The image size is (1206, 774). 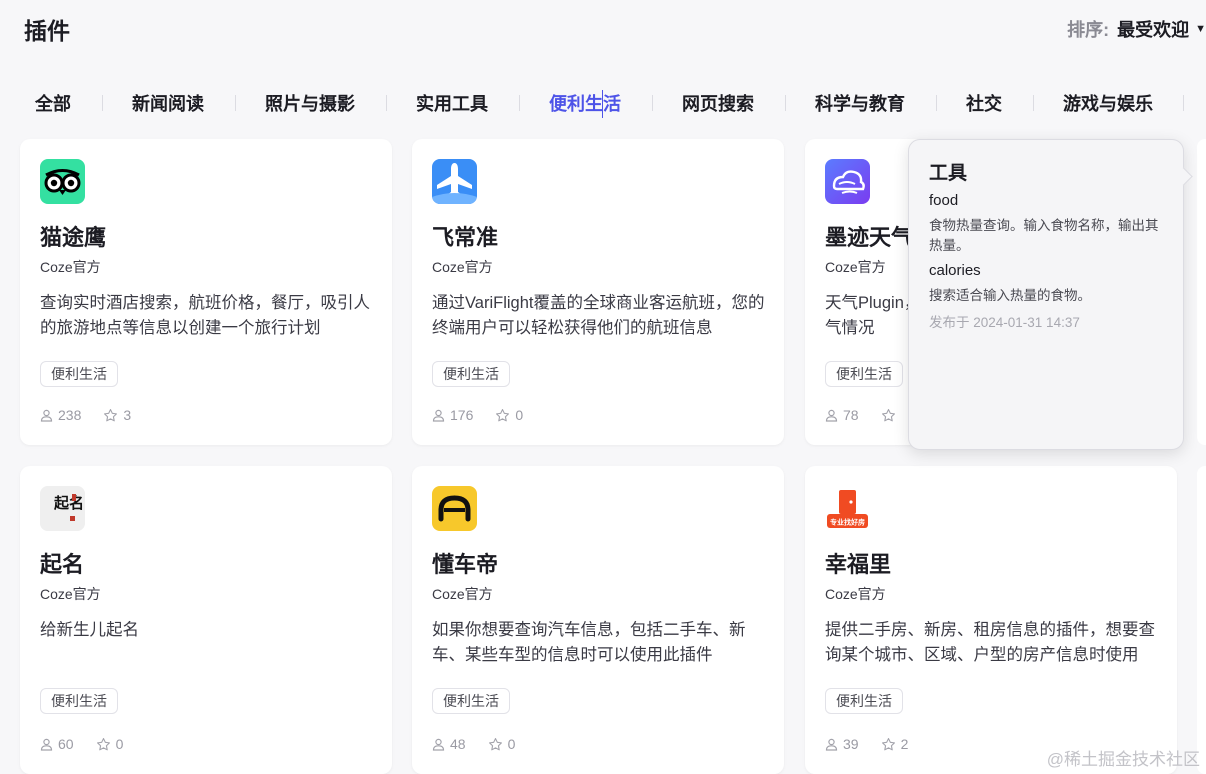 What do you see at coordinates (1004, 322) in the screenshot?
I see `publish-date: 发布于 2024-01-31 14:37` at bounding box center [1004, 322].